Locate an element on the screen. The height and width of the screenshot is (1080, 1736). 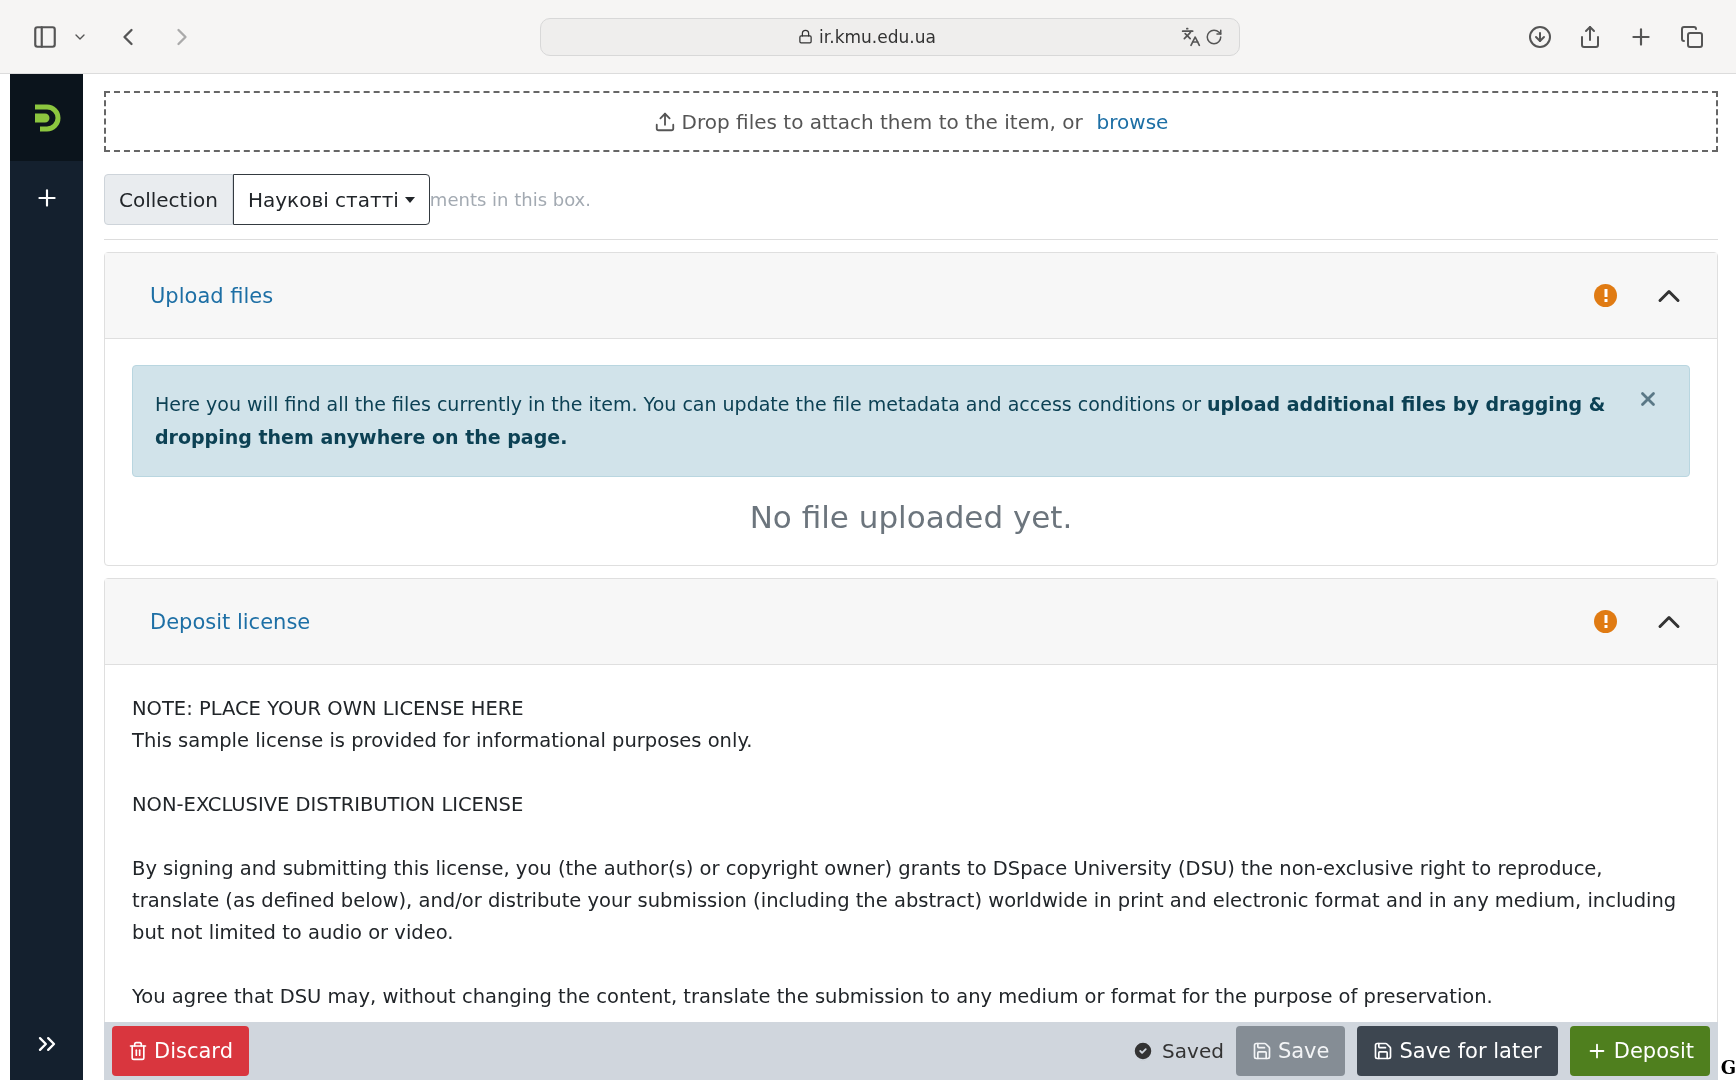
save-status: Saved is located at coordinates (1193, 1051).